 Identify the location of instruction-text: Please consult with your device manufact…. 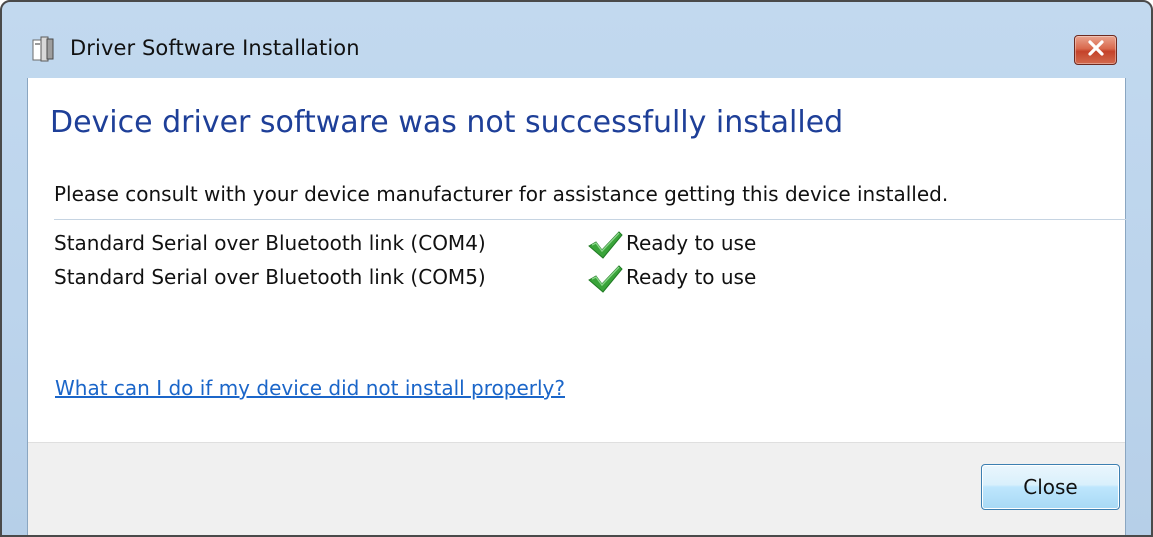
(501, 194).